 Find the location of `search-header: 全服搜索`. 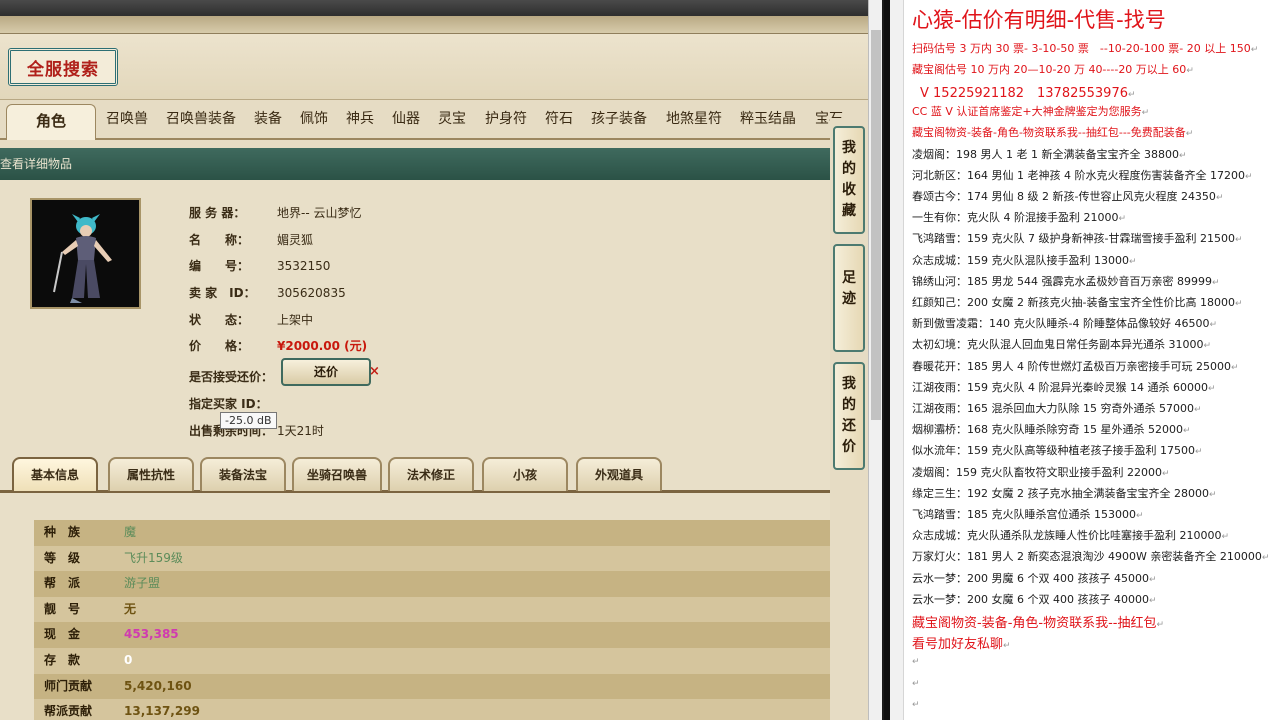

search-header: 全服搜索 is located at coordinates (434, 67).